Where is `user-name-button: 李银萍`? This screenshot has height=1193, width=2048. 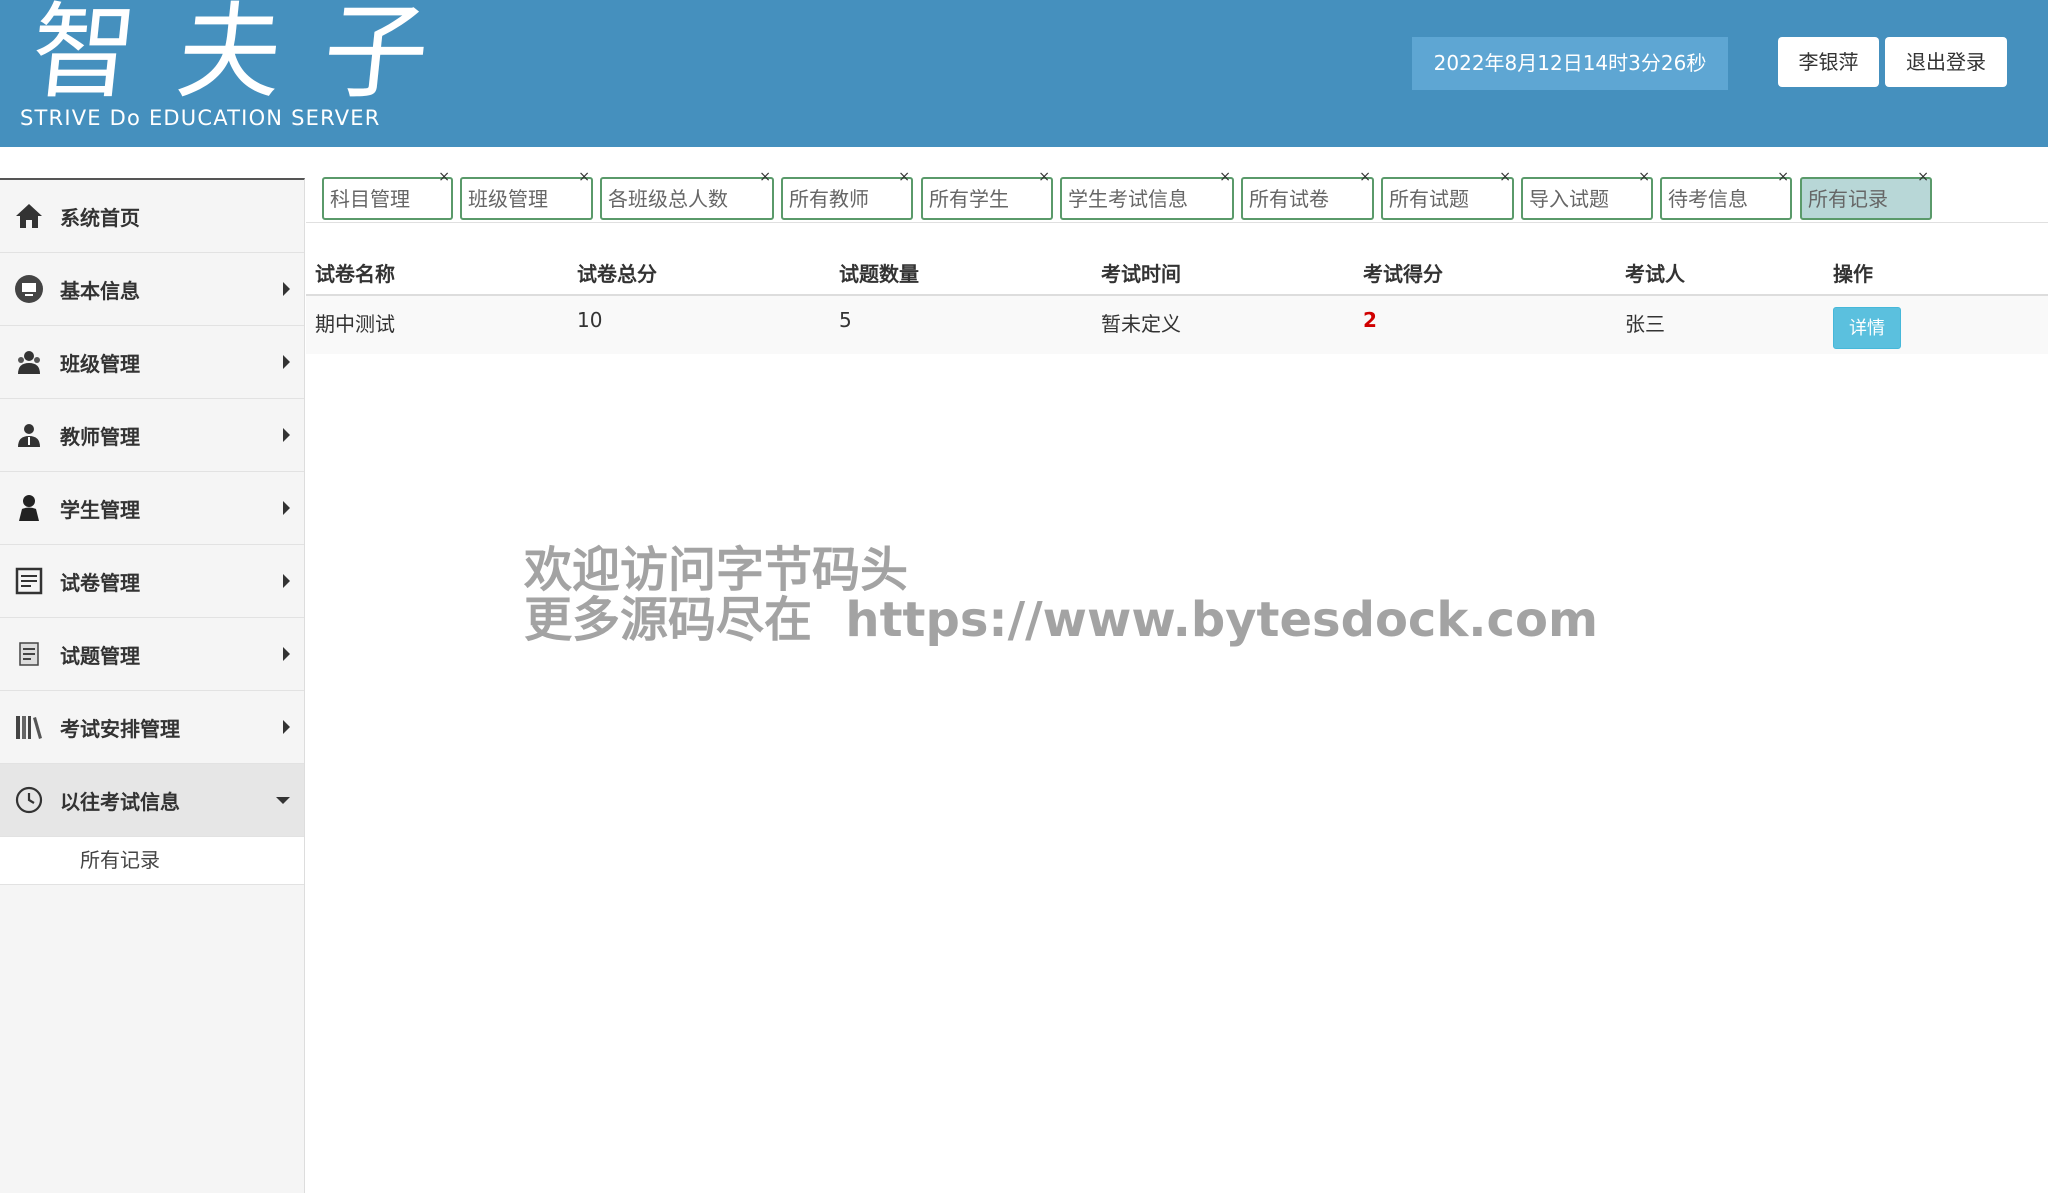
user-name-button: 李银萍 is located at coordinates (1828, 62).